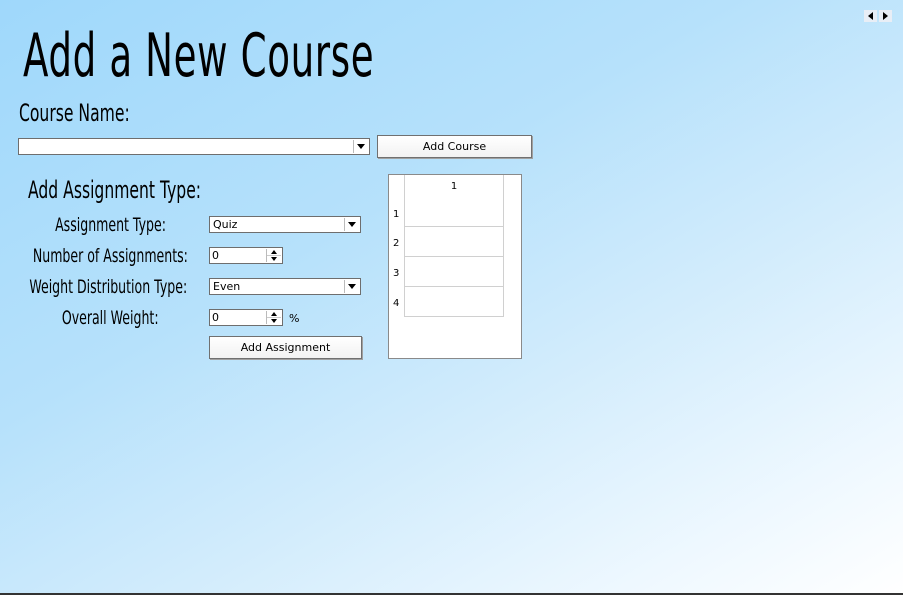  What do you see at coordinates (225, 224) in the screenshot?
I see `assignment-type-value: Quiz` at bounding box center [225, 224].